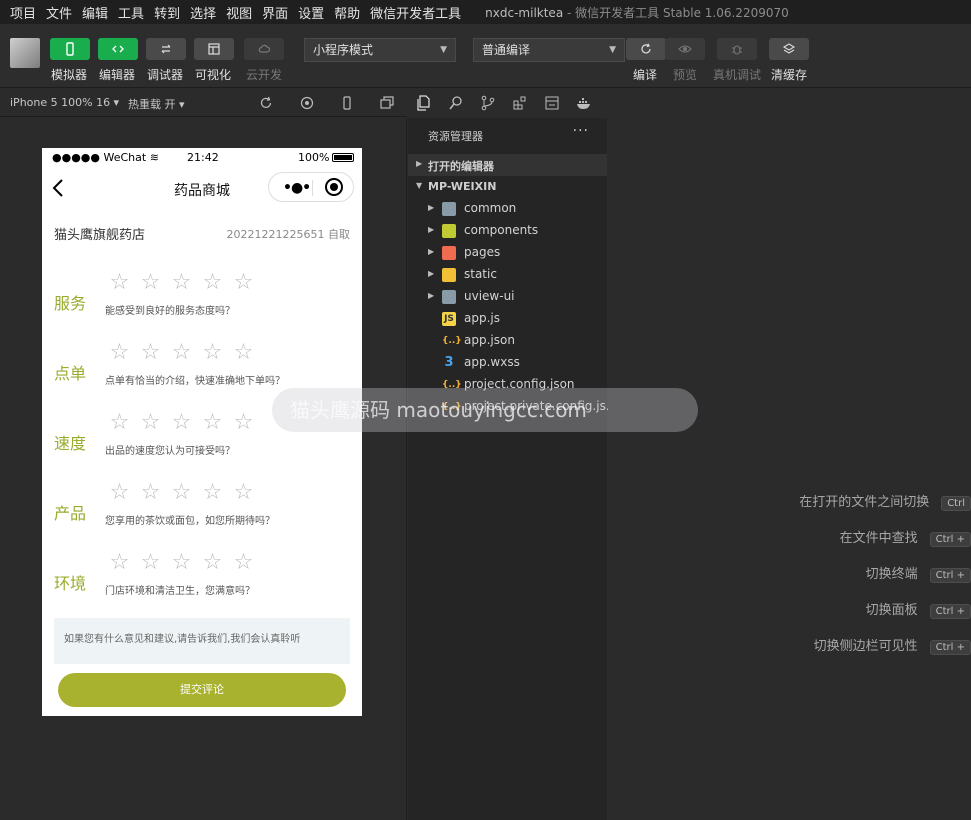  I want to click on submit-review-button: 提交评论, so click(202, 690).